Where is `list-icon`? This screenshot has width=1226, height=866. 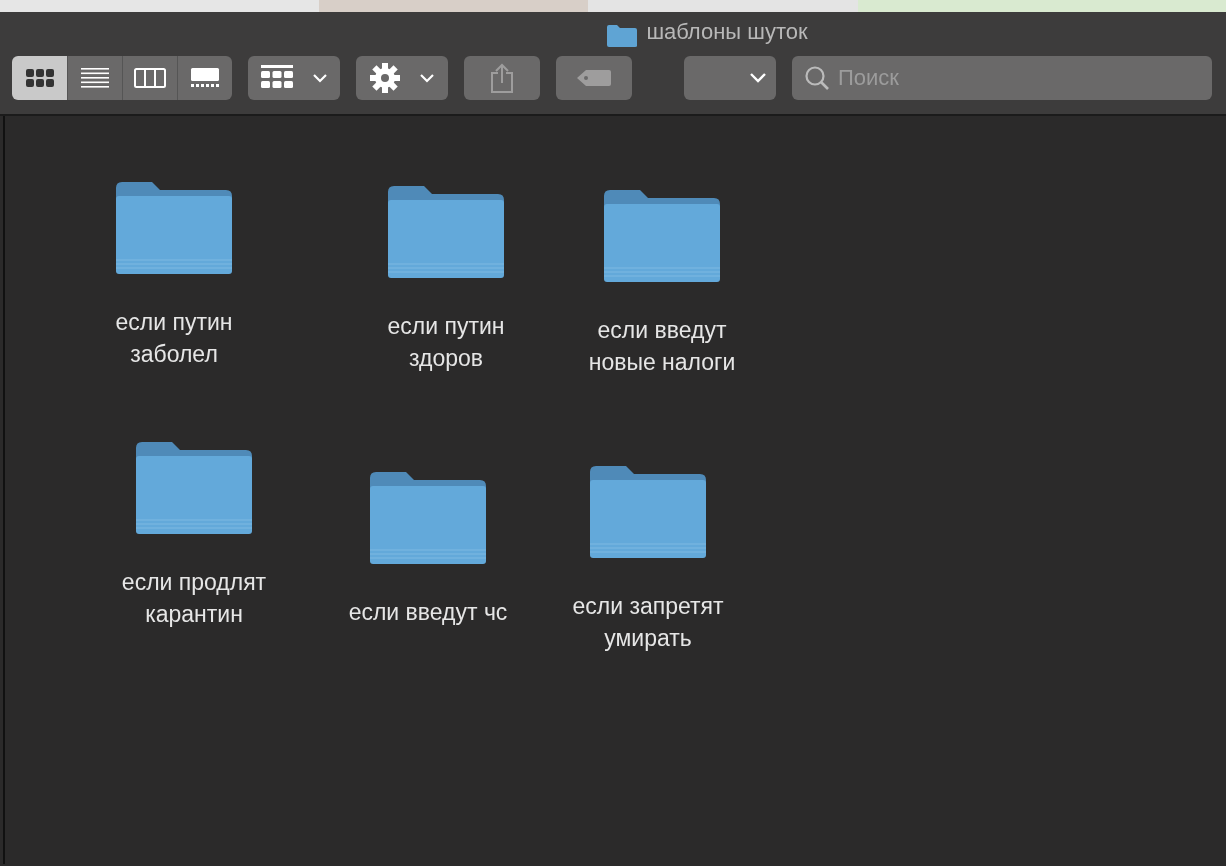
list-icon is located at coordinates (95, 78).